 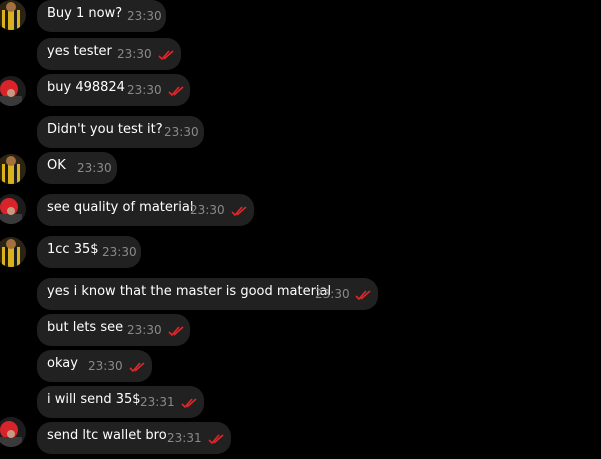 What do you see at coordinates (105, 129) in the screenshot?
I see `message-text: Didn't you test it?` at bounding box center [105, 129].